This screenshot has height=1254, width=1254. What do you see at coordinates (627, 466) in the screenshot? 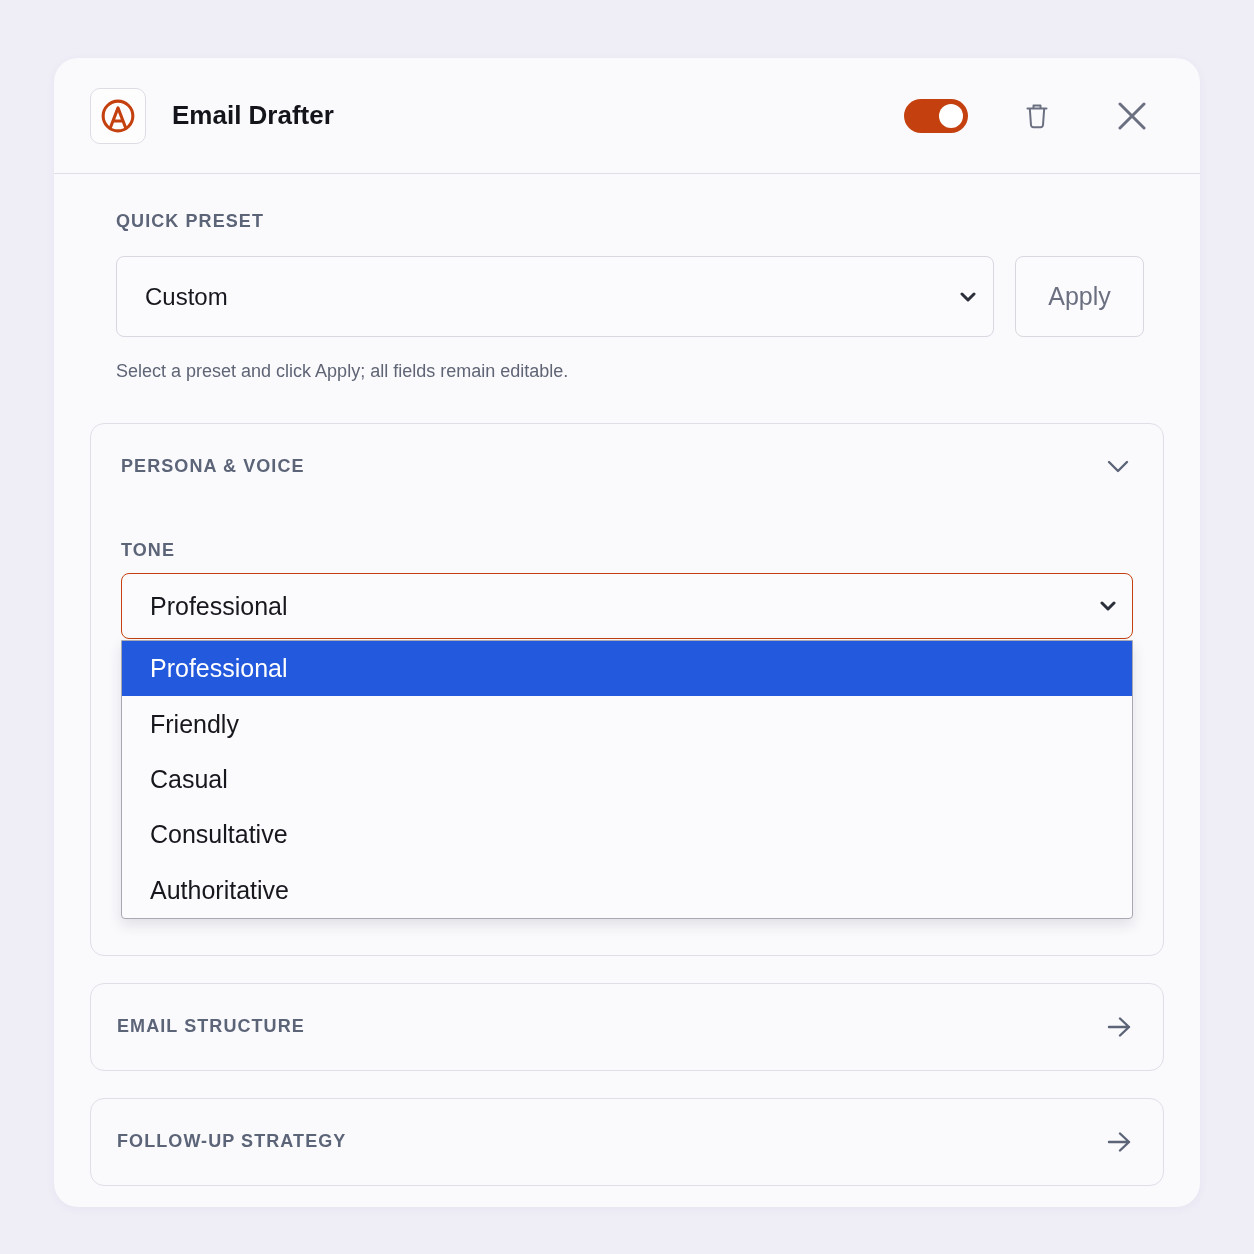
I see `section-header: PERSONA & VOICE` at bounding box center [627, 466].